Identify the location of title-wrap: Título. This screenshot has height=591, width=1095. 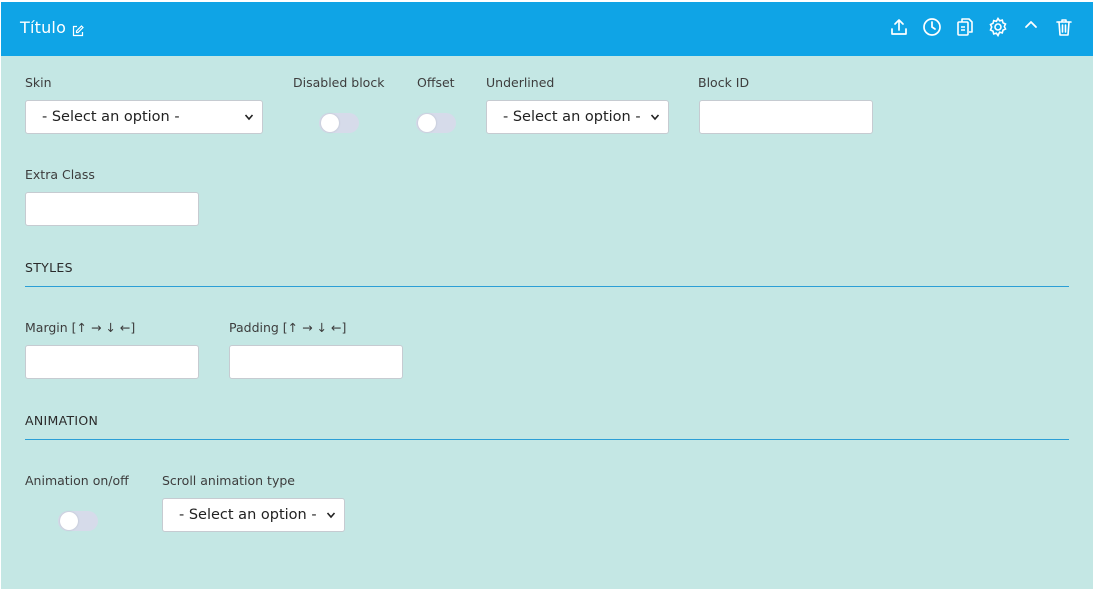
(52, 27).